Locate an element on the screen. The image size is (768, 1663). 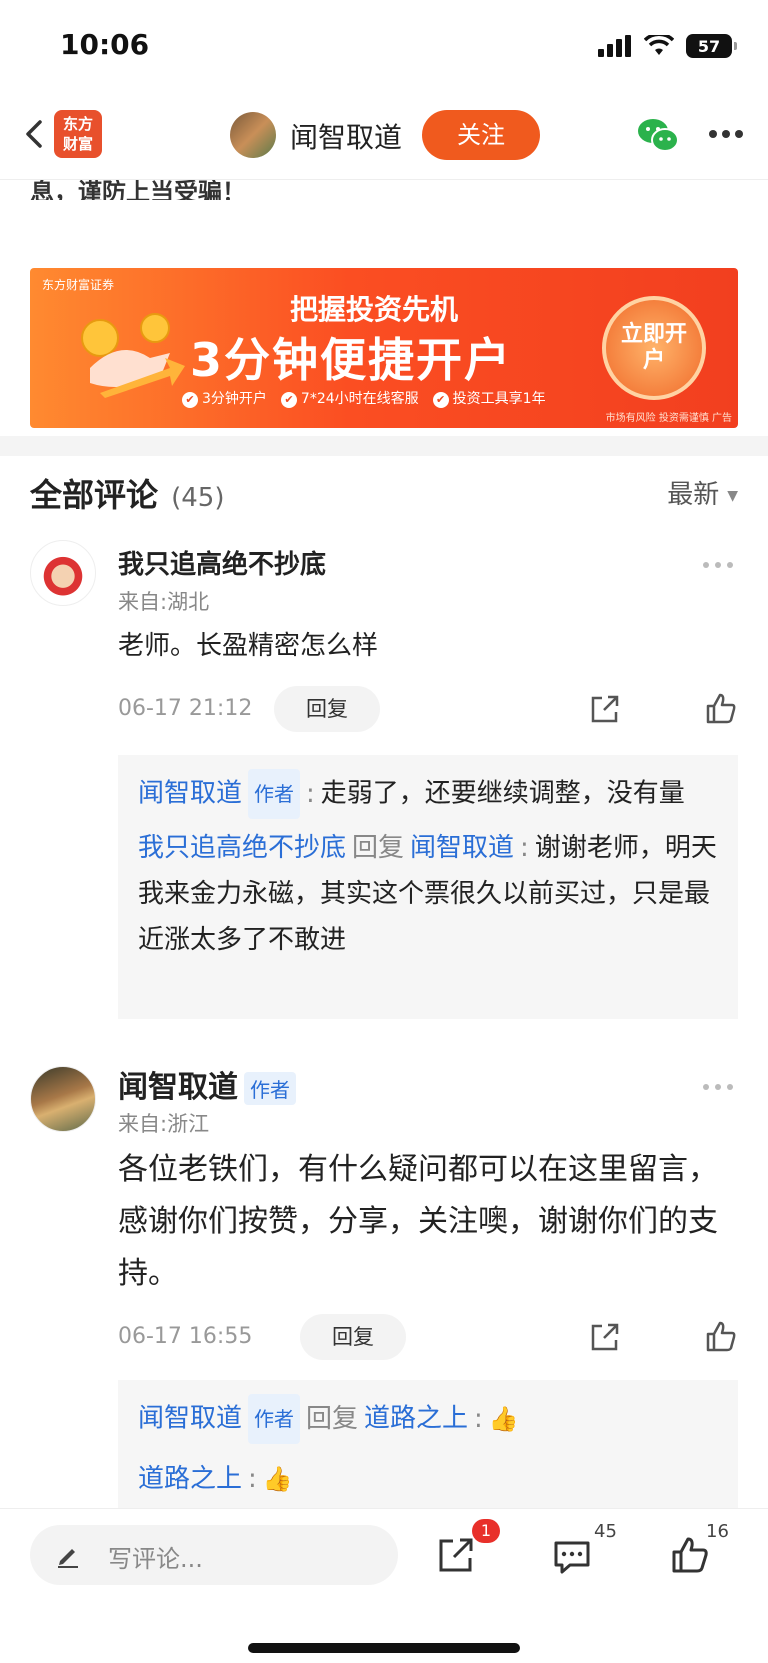
ad-headline: 3分钟便捷开户 is located at coordinates (351, 360).